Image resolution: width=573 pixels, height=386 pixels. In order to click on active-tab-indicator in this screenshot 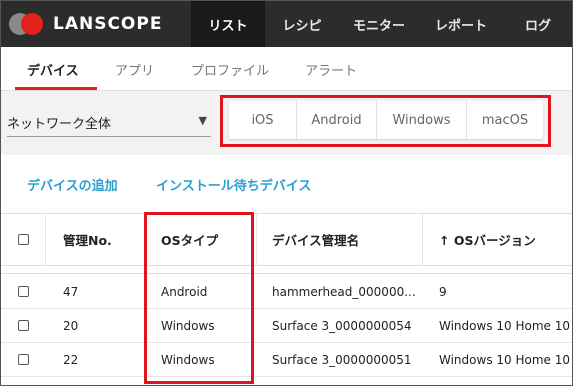, I will do `click(56, 88)`.